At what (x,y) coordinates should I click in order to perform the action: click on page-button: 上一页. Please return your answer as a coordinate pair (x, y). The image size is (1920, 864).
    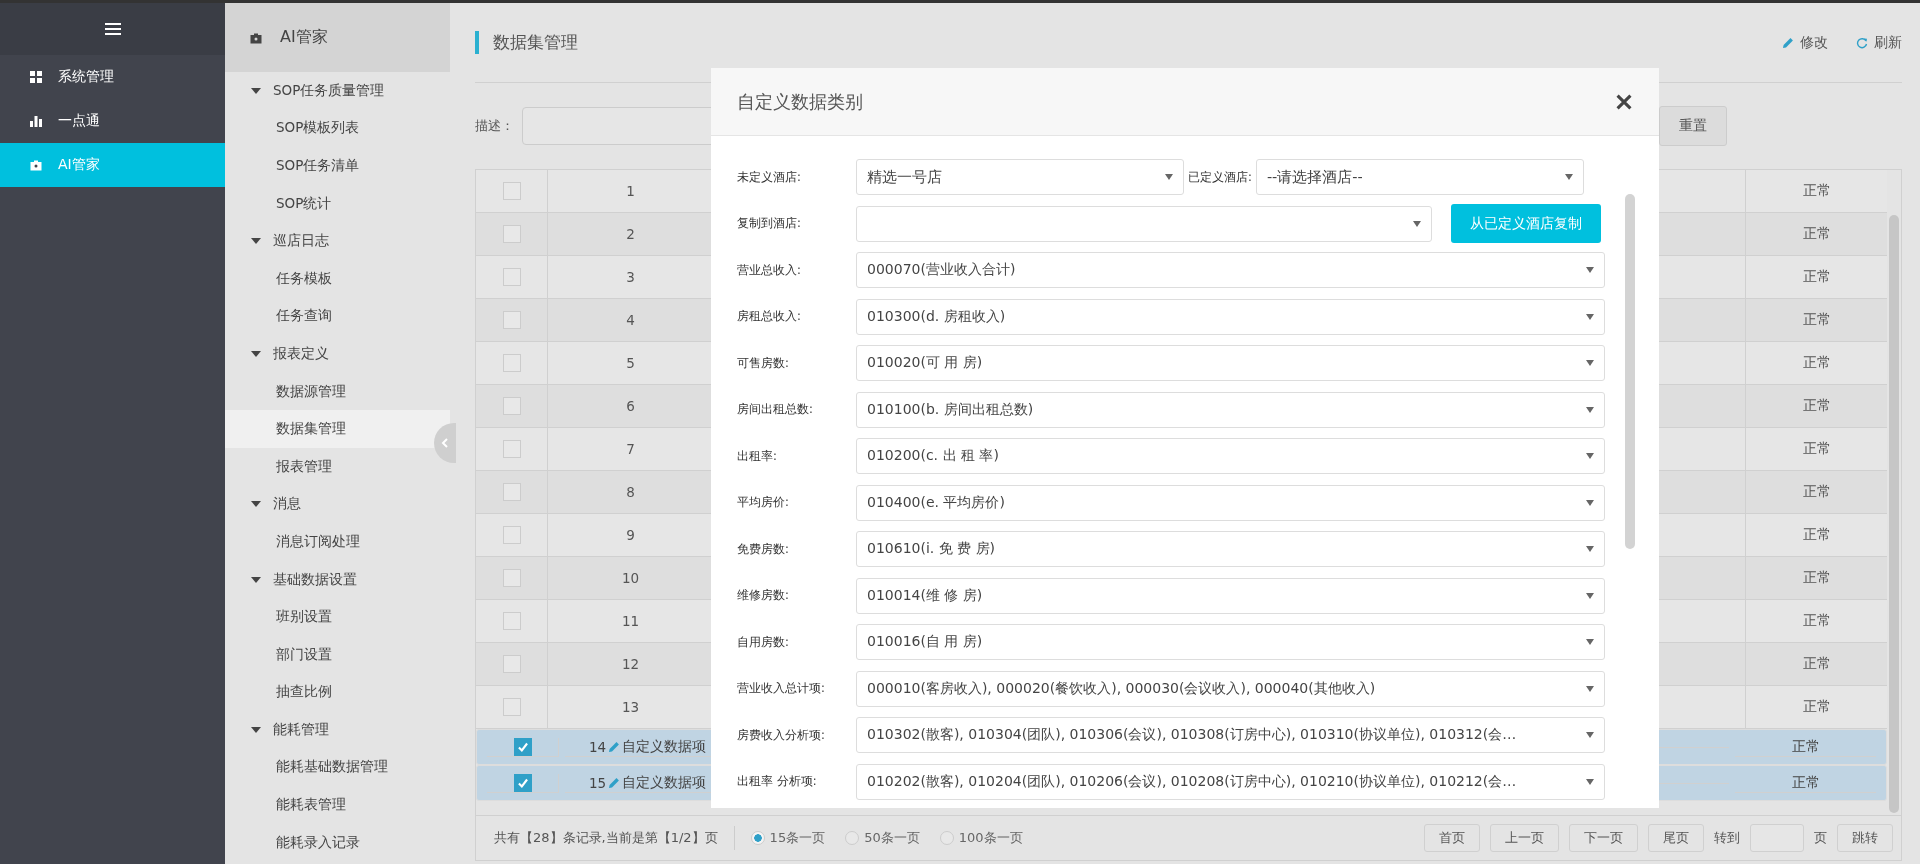
    Looking at the image, I should click on (1524, 838).